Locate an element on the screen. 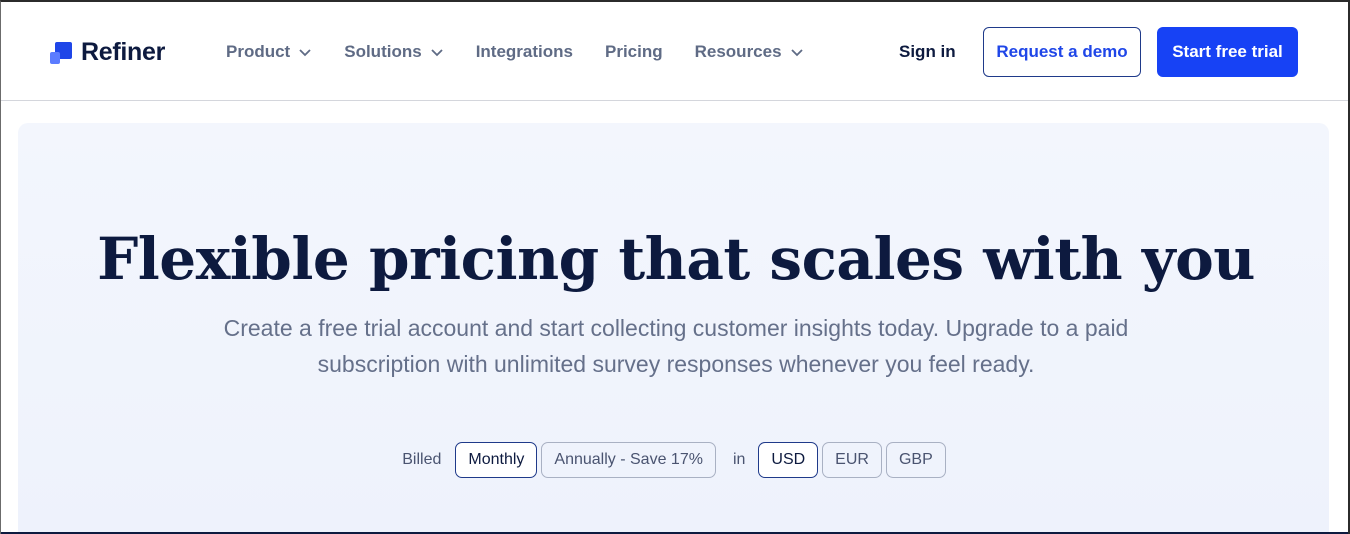 The height and width of the screenshot is (534, 1350). page-title: Flexible pricing that scales with you is located at coordinates (676, 259).